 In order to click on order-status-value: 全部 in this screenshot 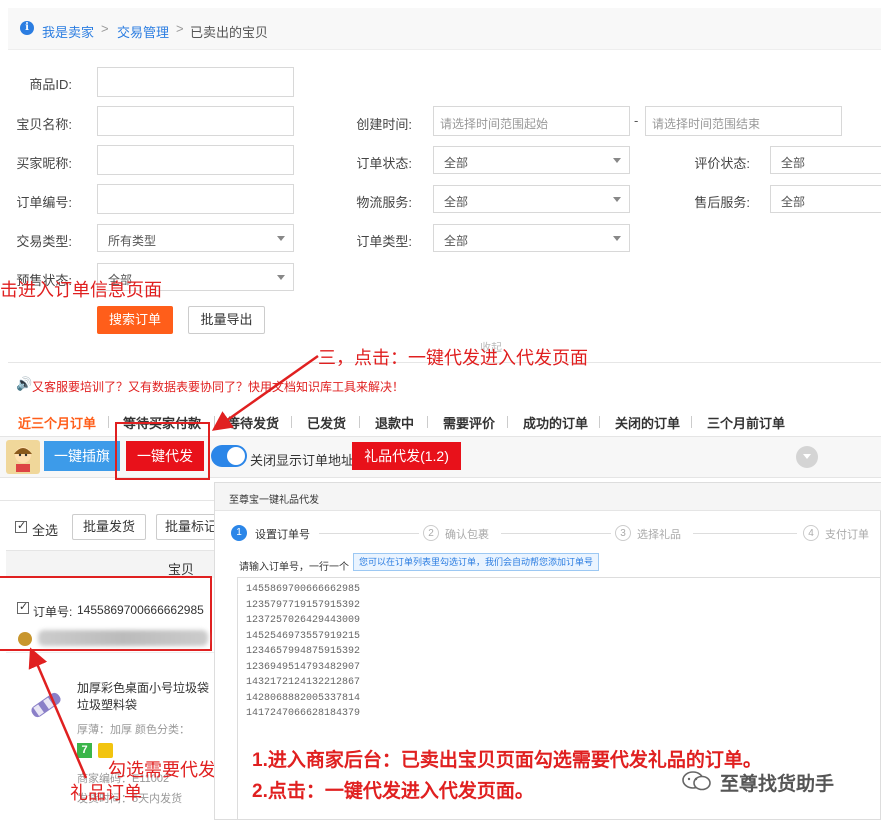, I will do `click(456, 163)`.